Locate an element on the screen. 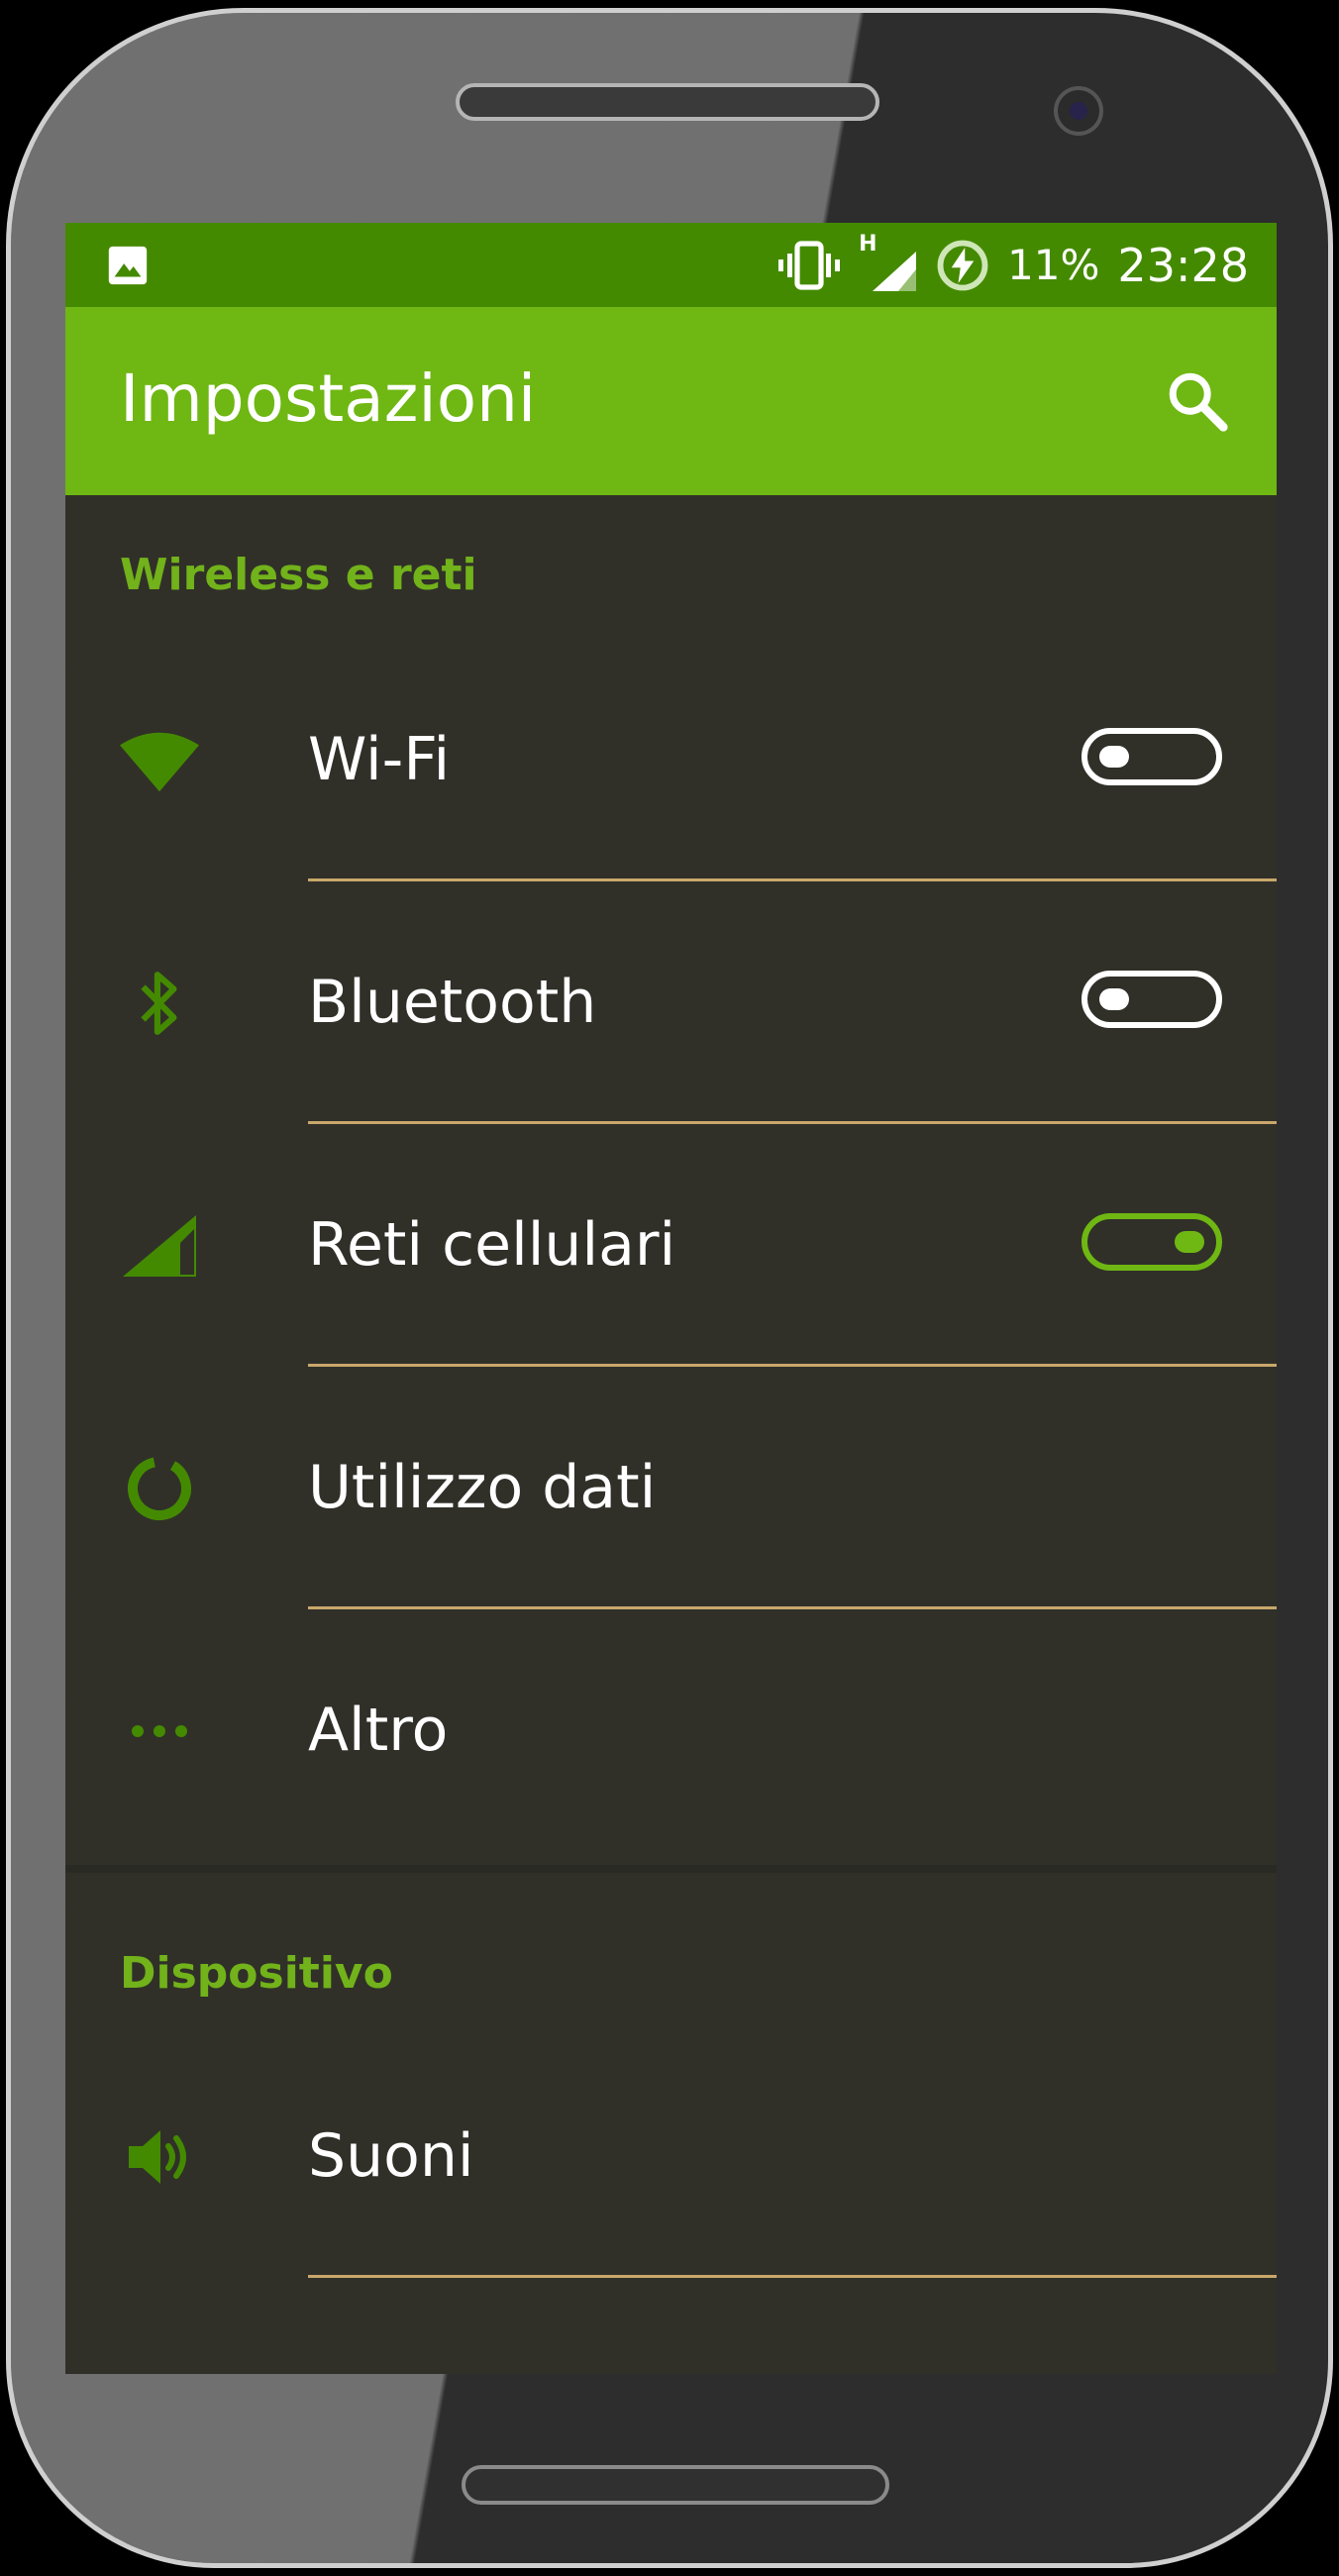 The image size is (1339, 2576). search-icon is located at coordinates (1199, 402).